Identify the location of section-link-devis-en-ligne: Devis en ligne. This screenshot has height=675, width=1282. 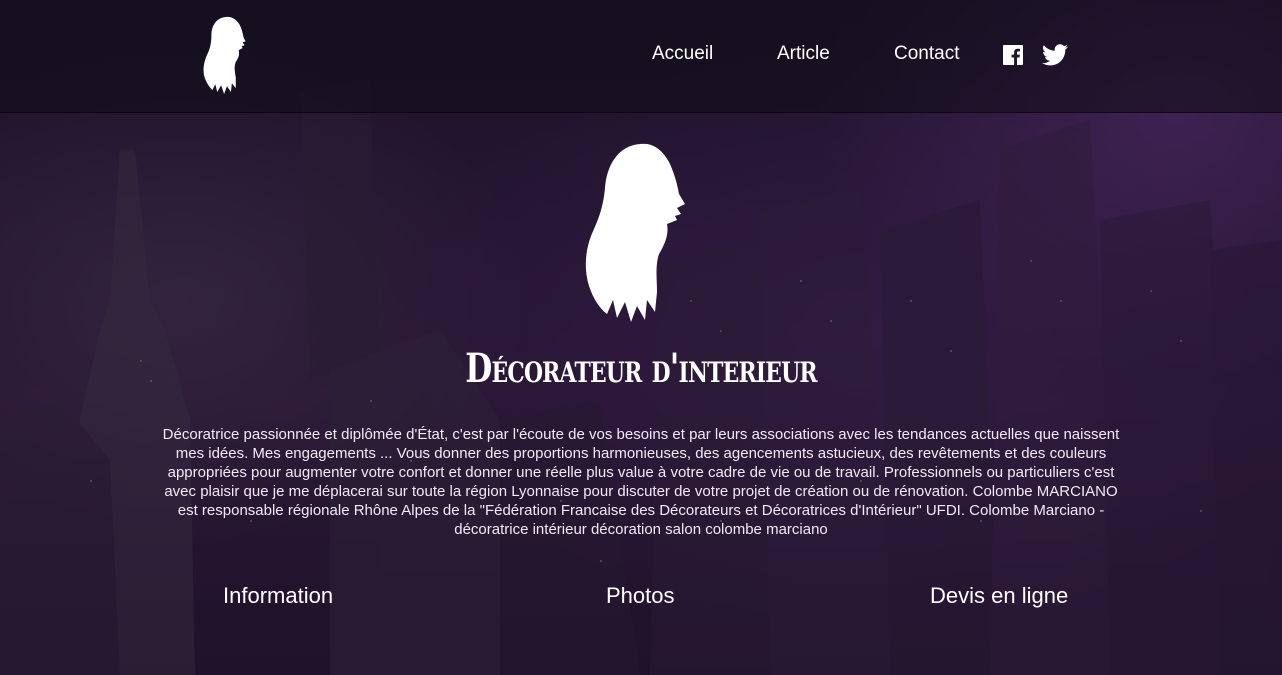
(999, 596).